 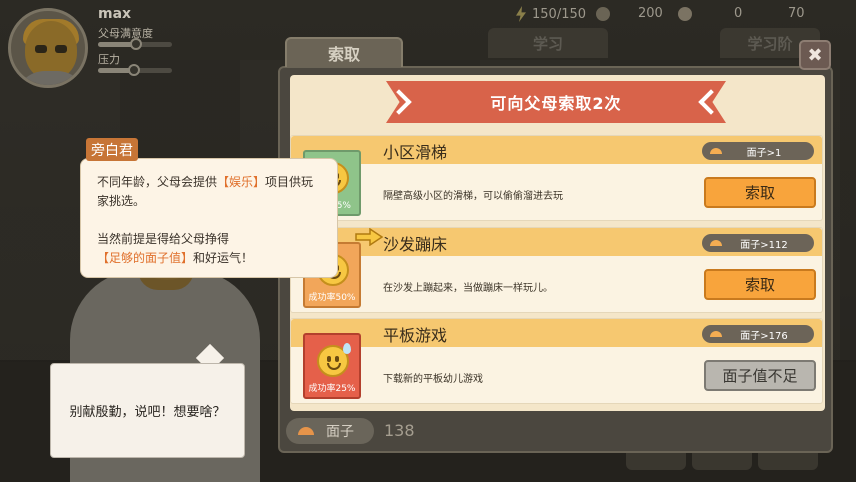 I want to click on narrator-highlight: 【足够的面子值】, so click(x=145, y=258).